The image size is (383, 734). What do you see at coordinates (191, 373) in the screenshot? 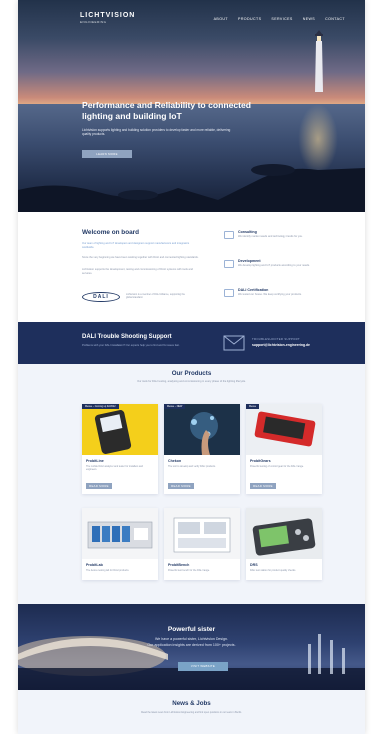
I see `products-title: Our Products` at bounding box center [191, 373].